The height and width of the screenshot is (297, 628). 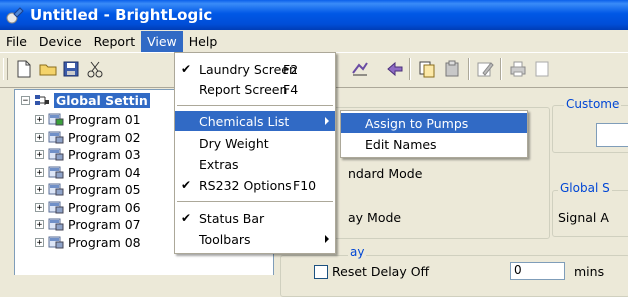 I want to click on menu-view: View, so click(x=162, y=41).